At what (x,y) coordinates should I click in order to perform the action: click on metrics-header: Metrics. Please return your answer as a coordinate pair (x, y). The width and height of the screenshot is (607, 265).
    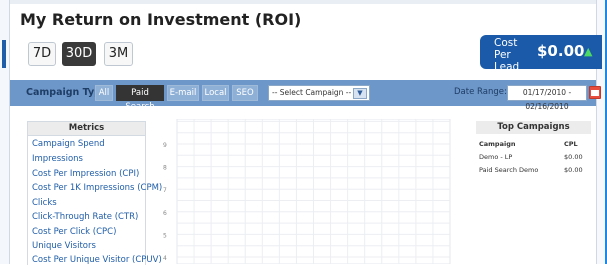
    Looking at the image, I should click on (86, 129).